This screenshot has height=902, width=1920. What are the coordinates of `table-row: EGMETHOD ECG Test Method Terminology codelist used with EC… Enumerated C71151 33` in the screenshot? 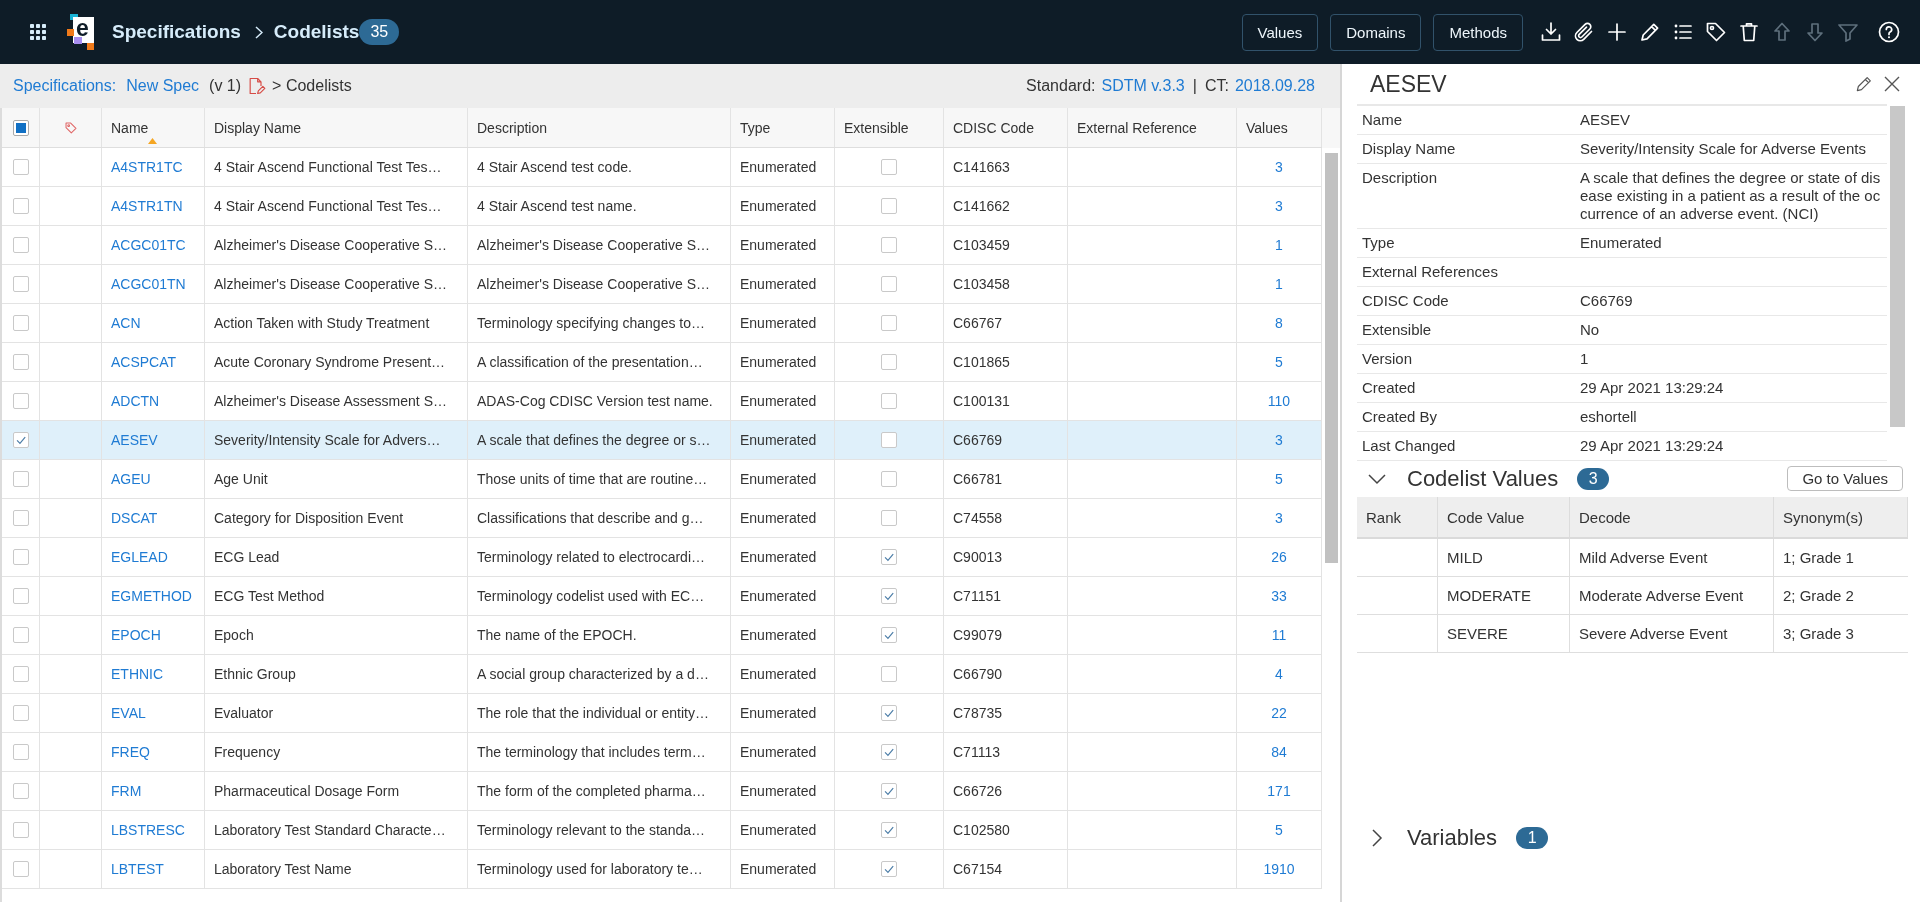 It's located at (662, 596).